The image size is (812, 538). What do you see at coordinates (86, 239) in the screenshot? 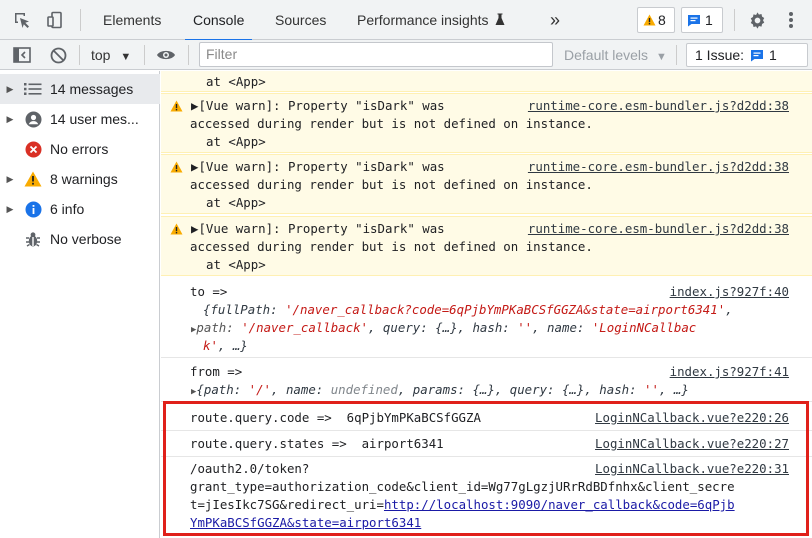
I see `sidebar-item-label: No verbose` at bounding box center [86, 239].